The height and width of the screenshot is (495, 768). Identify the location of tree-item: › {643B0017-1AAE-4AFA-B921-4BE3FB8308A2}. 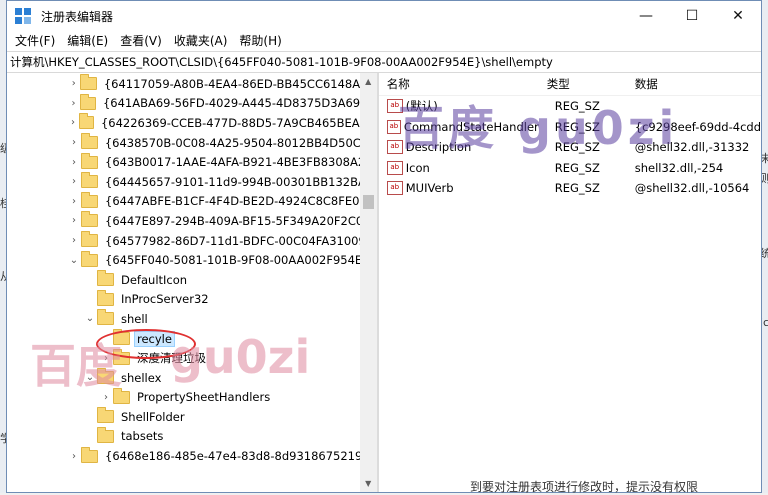
(192, 162).